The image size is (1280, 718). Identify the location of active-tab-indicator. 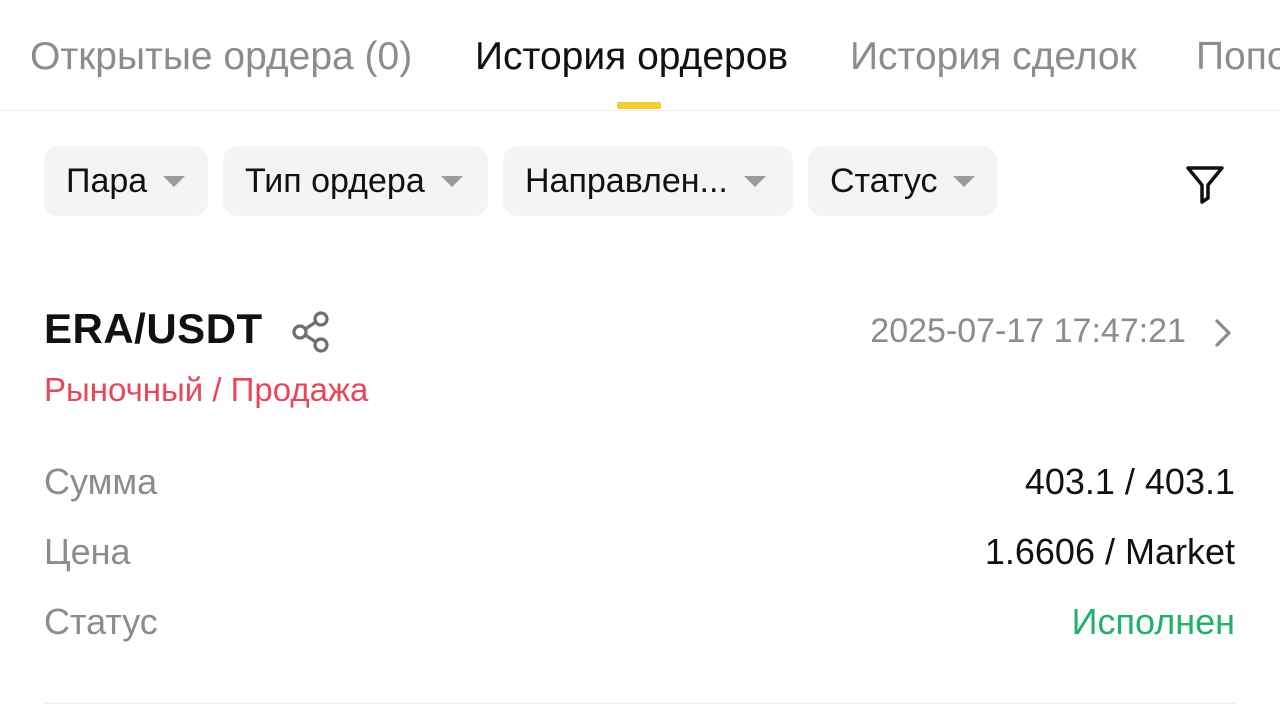
(639, 105).